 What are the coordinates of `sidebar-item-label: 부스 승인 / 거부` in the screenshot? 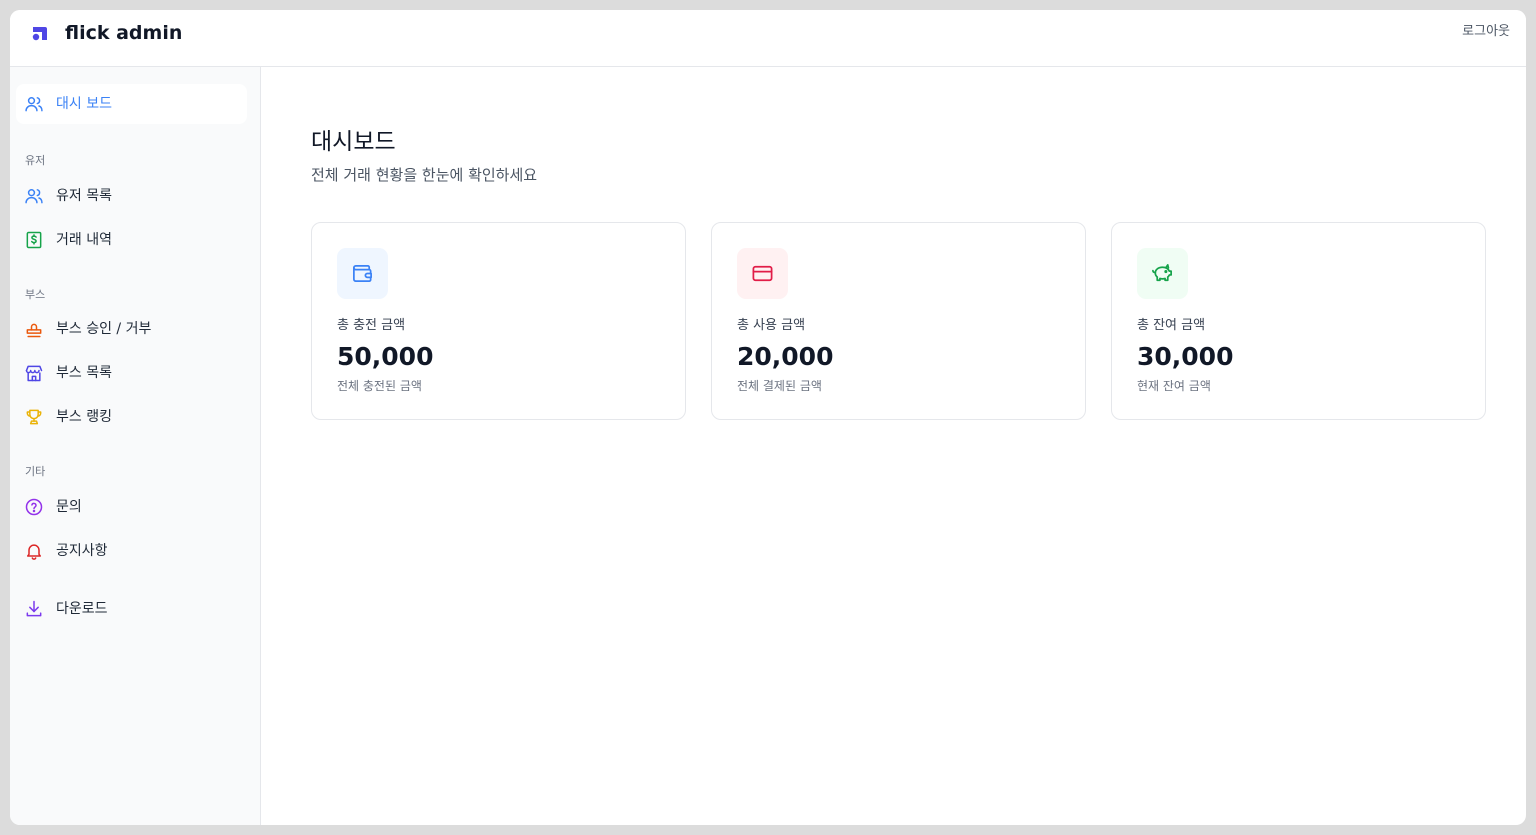 It's located at (104, 329).